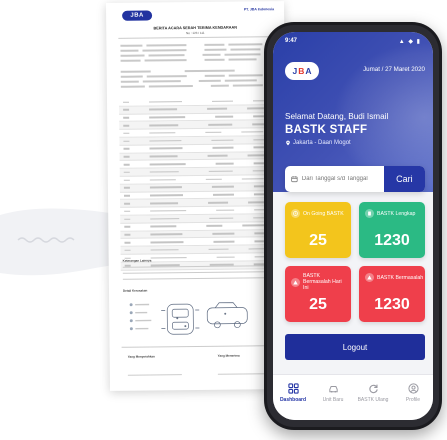  I want to click on stat-card-problem-today: BASTK Bermasalah Hari Ini 25, so click(318, 294).